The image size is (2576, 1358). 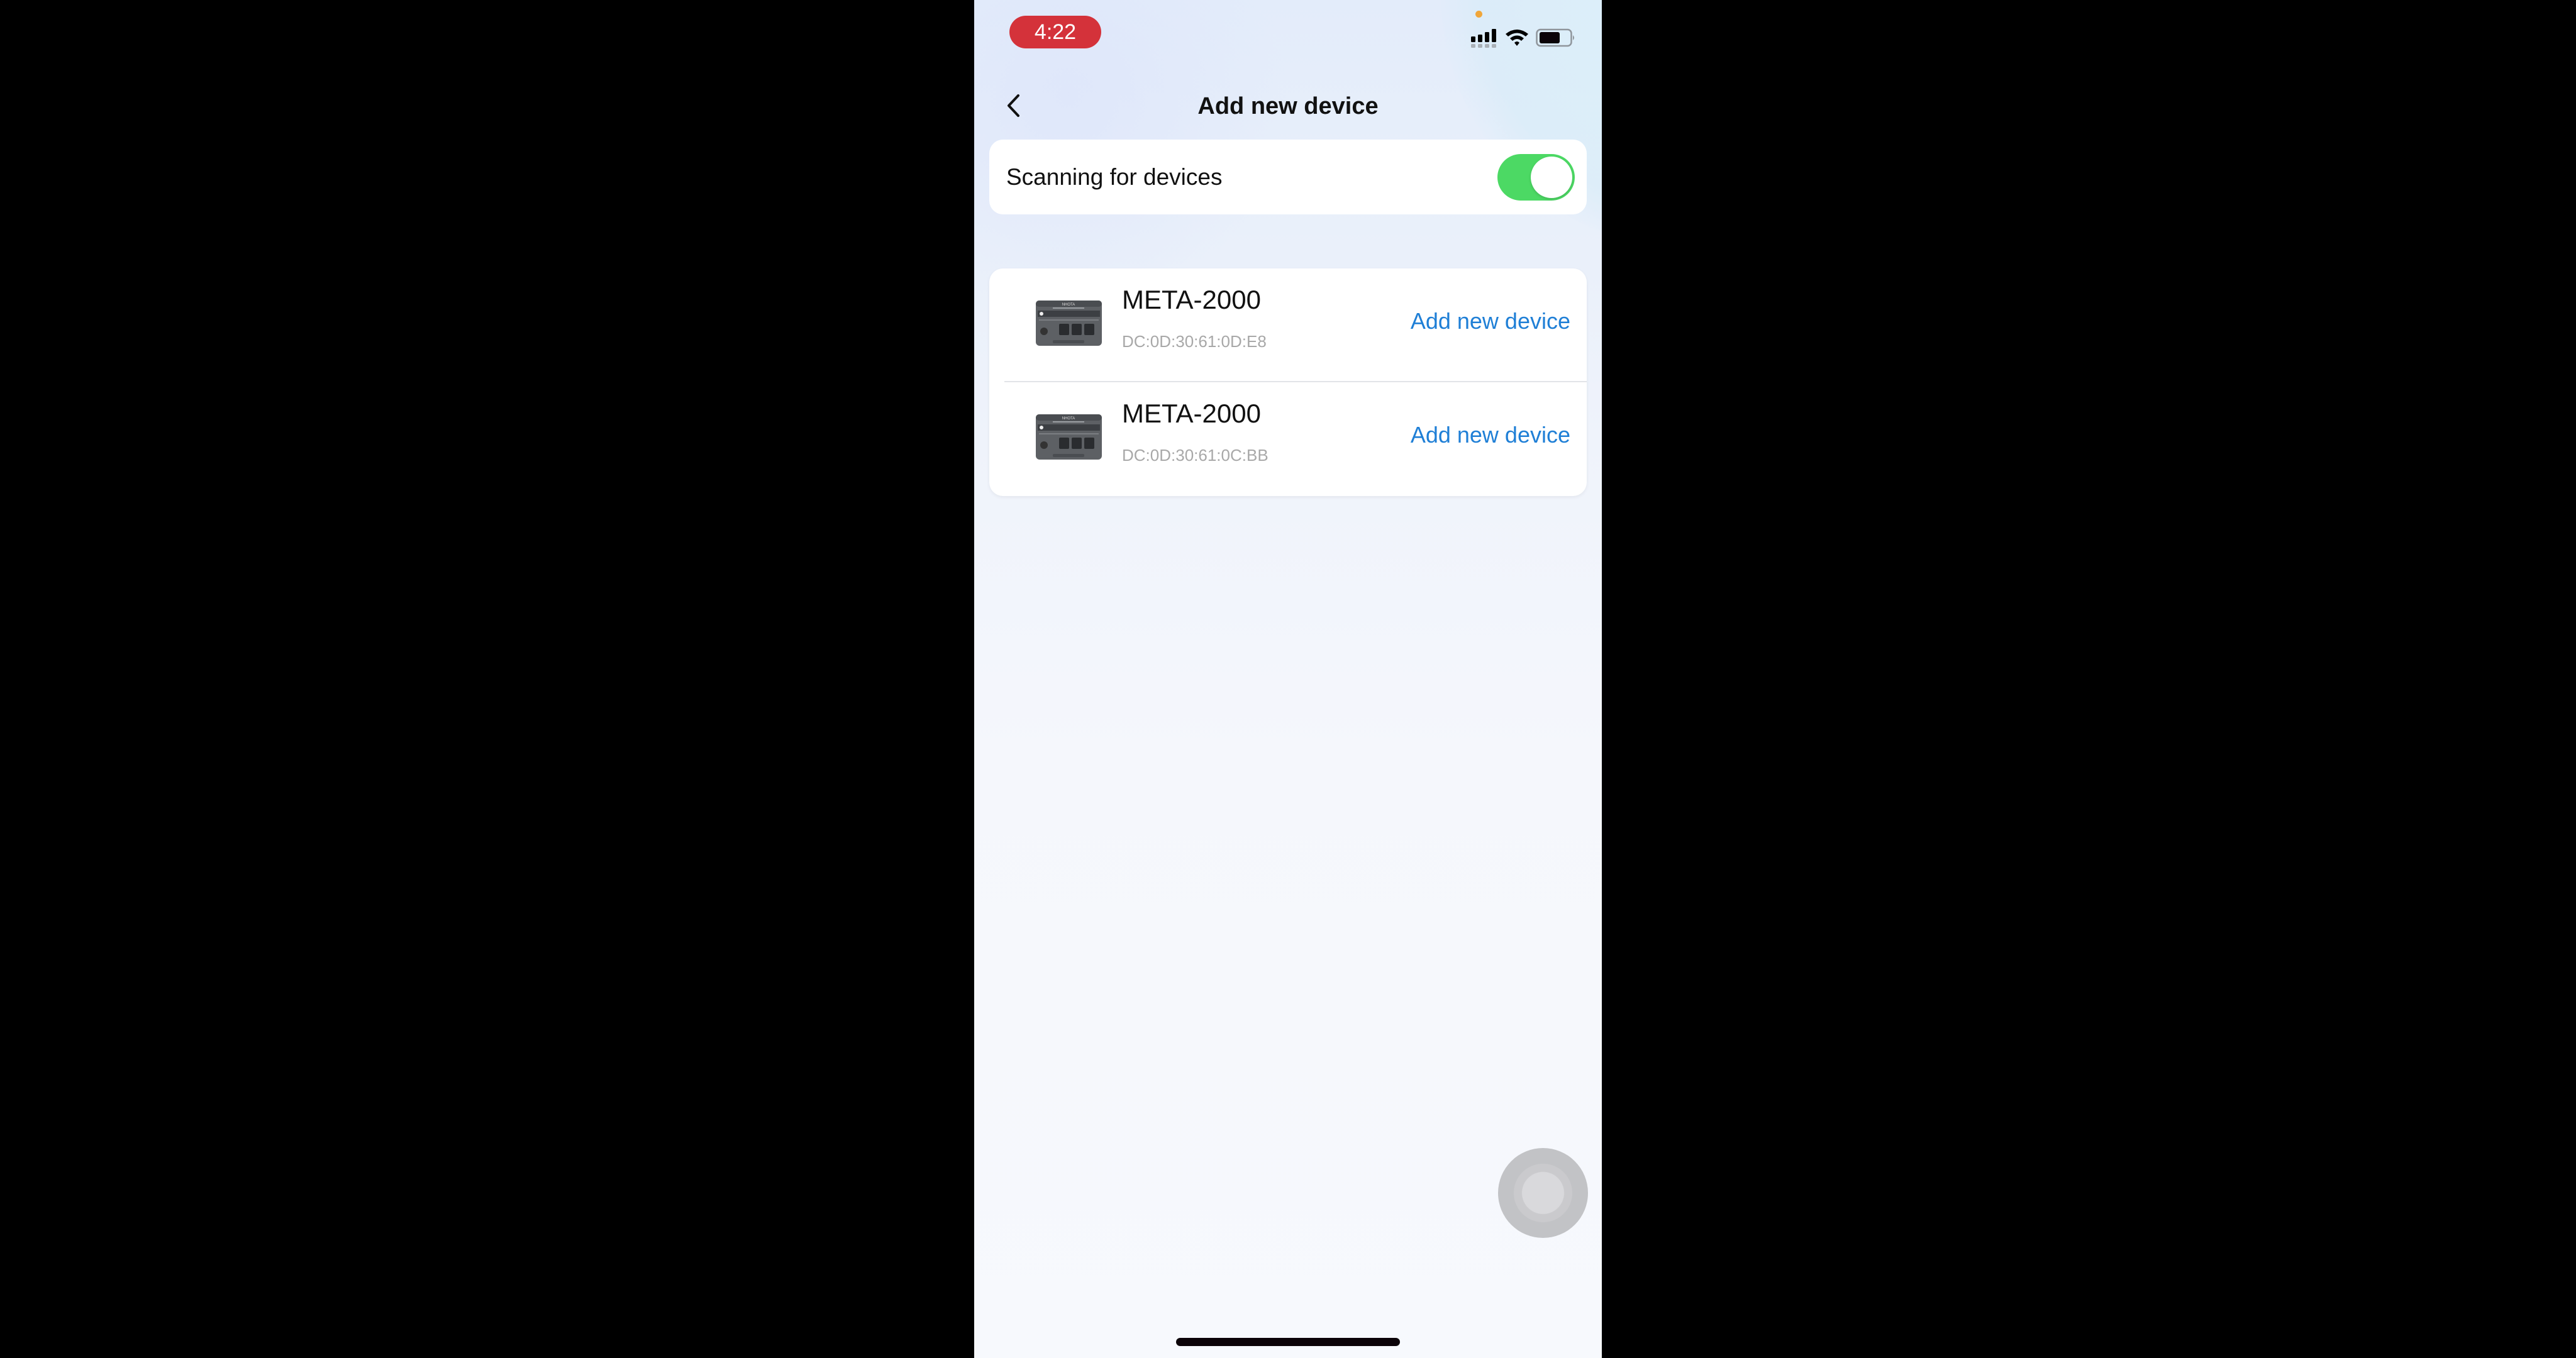 I want to click on page-title: Add new device, so click(x=1288, y=106).